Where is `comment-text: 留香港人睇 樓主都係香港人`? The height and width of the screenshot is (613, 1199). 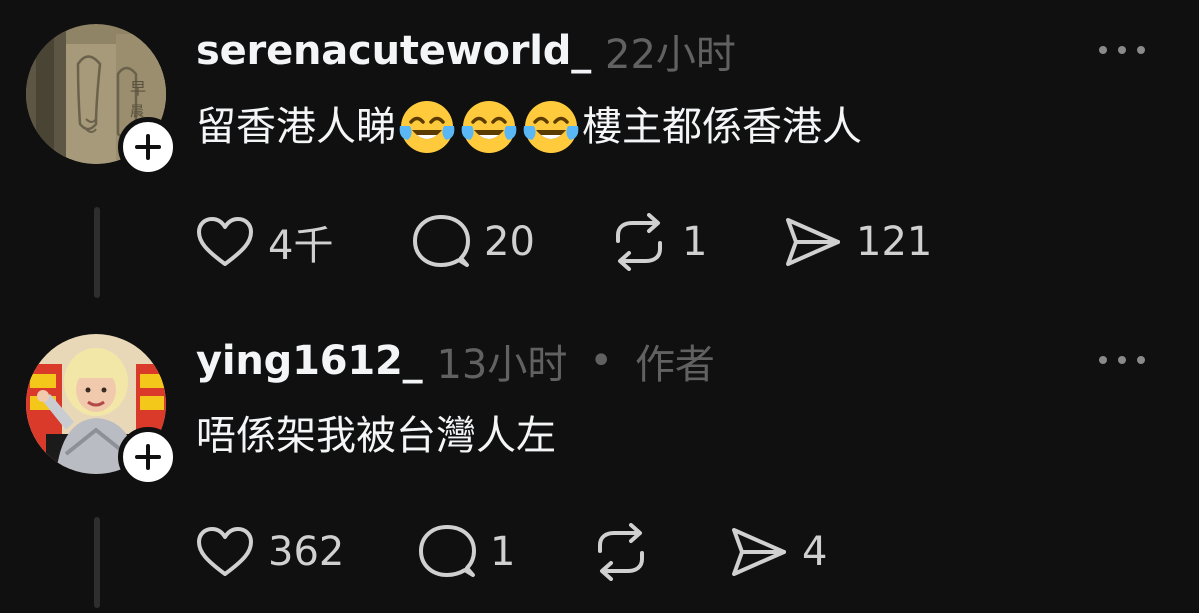
comment-text: 留香港人睇 樓主都係香港人 is located at coordinates (529, 127).